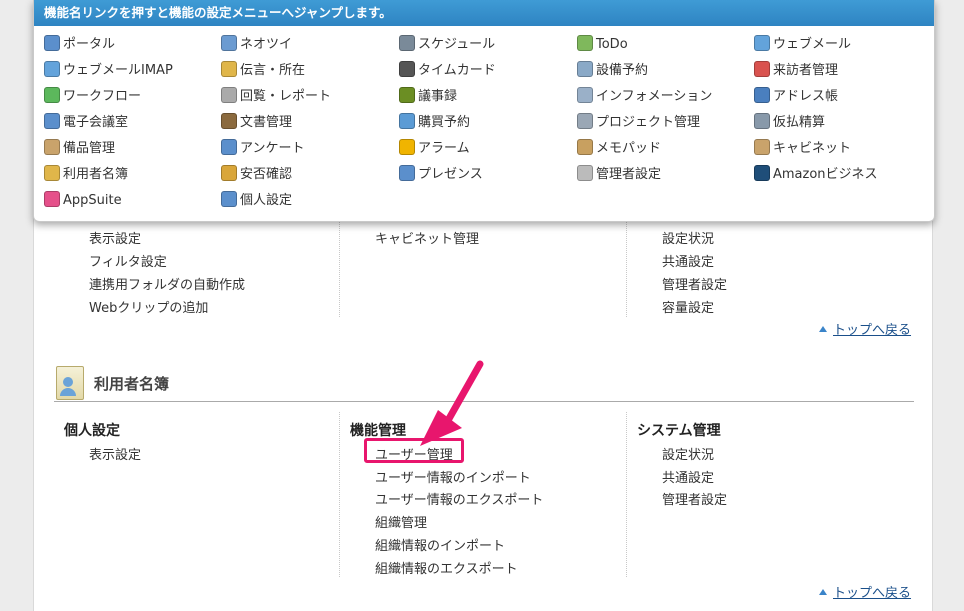  Describe the element at coordinates (229, 147) in the screenshot. I see `survey-icon` at that location.